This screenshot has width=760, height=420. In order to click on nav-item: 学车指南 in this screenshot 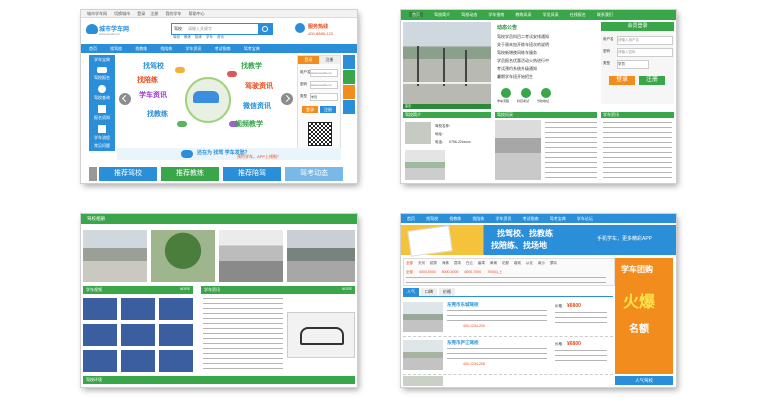, I will do `click(496, 14)`.